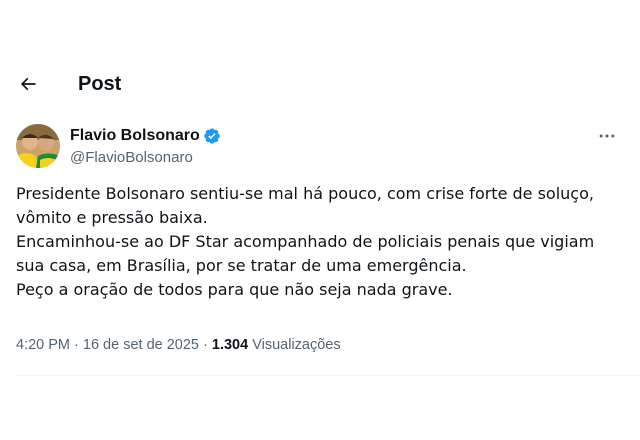 This screenshot has height=440, width=640. I want to click on arrow-left-icon, so click(28, 84).